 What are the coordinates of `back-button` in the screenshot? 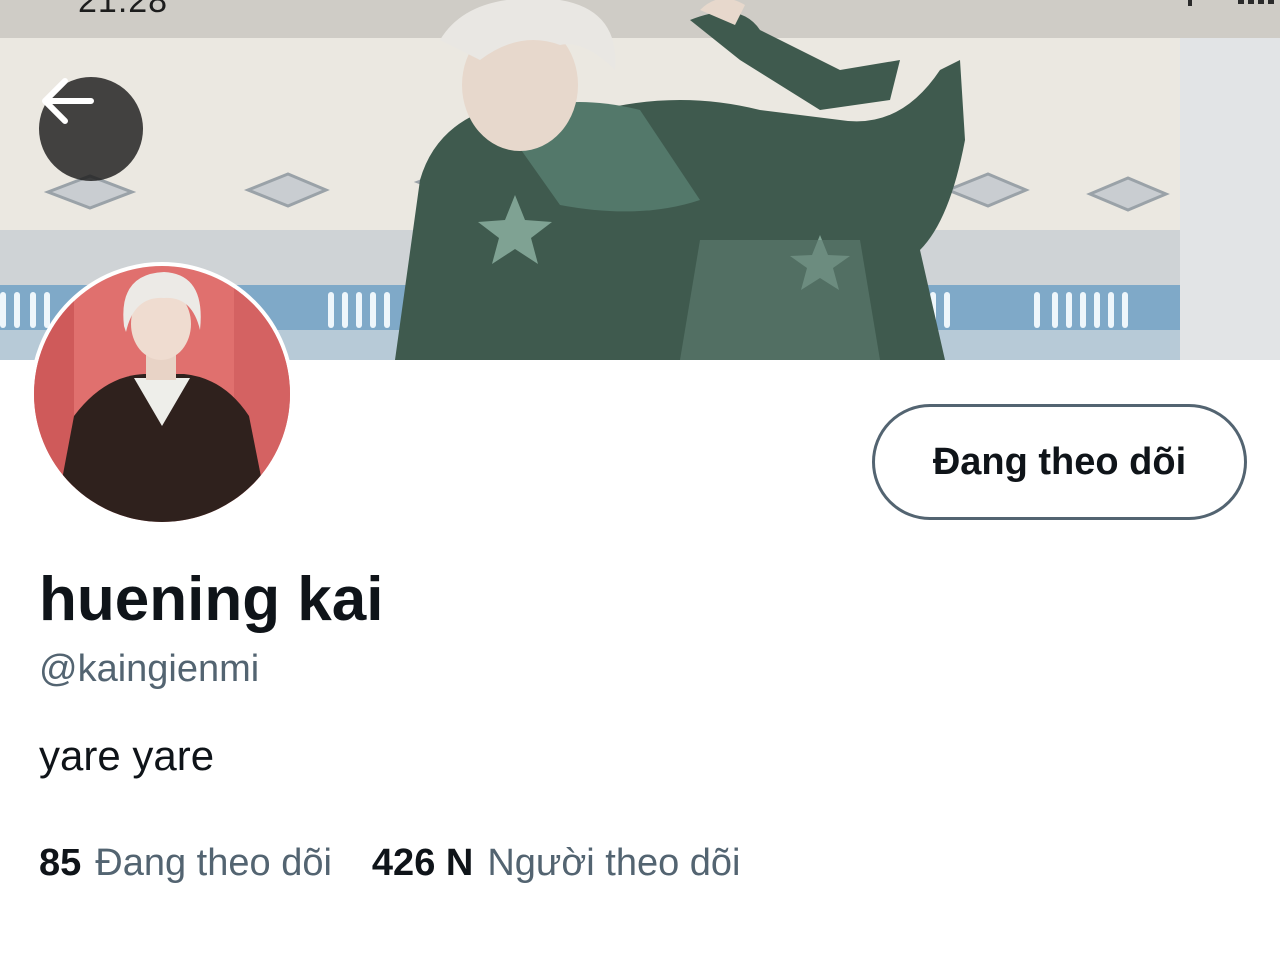 It's located at (91, 129).